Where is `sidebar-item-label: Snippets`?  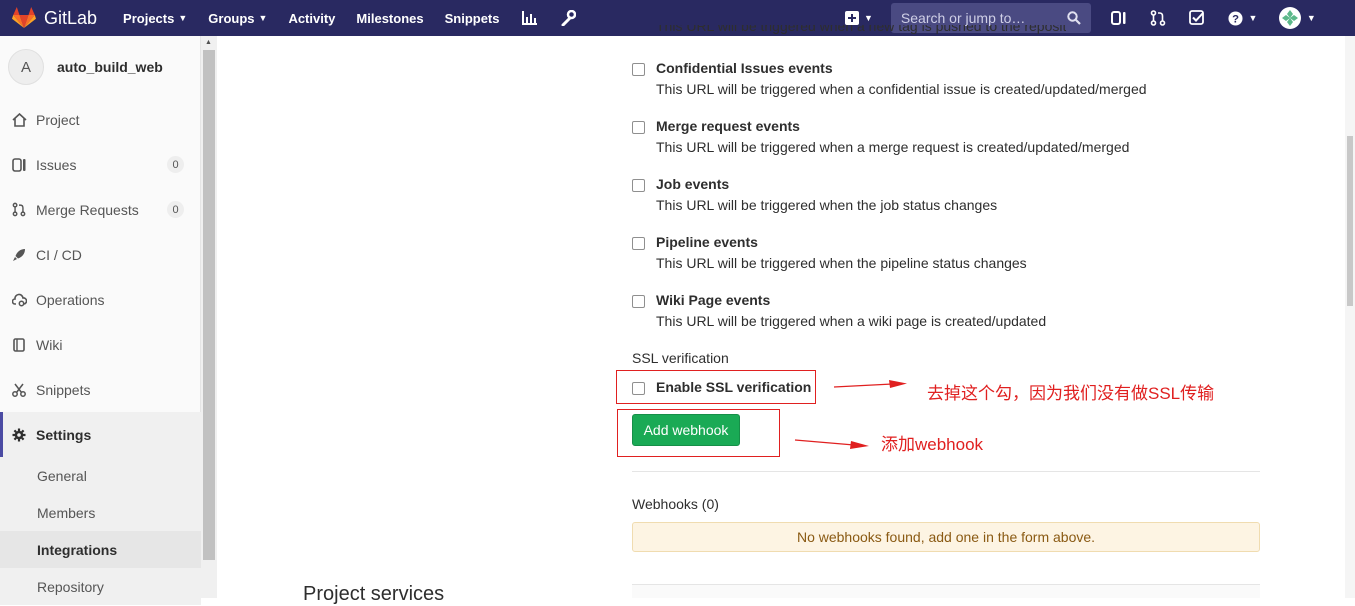
sidebar-item-label: Snippets is located at coordinates (63, 389).